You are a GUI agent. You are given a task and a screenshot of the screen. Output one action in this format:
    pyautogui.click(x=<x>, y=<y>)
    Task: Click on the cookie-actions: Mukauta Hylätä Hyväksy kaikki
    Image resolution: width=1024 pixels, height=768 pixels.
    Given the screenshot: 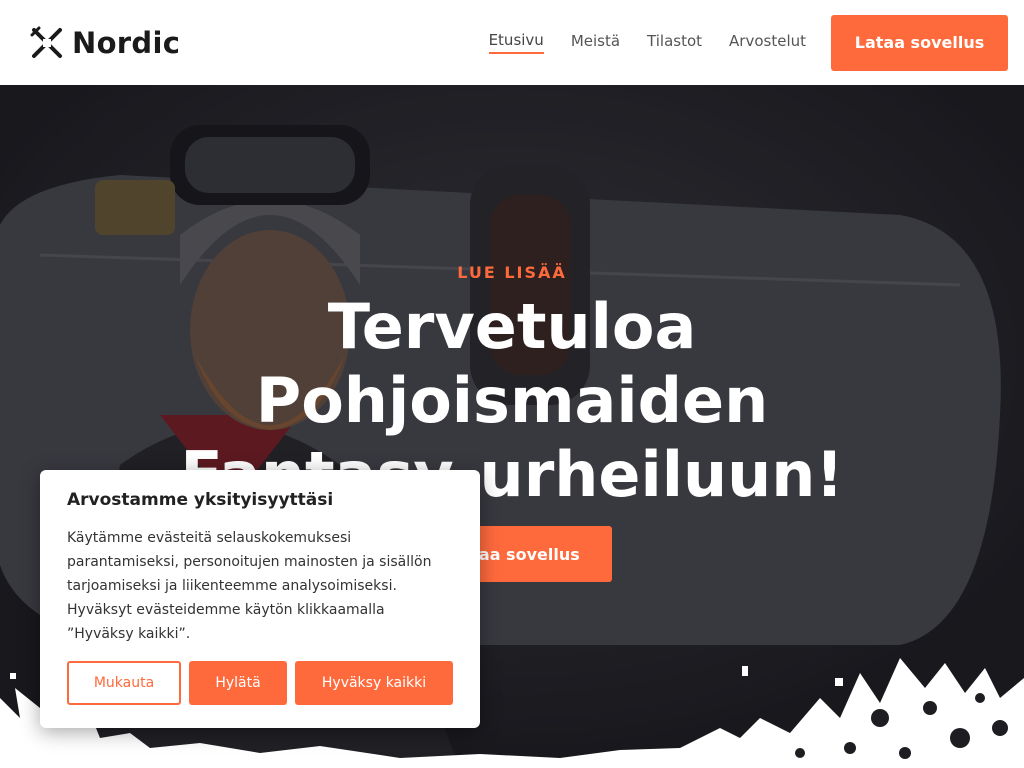 What is the action you would take?
    pyautogui.click(x=260, y=683)
    